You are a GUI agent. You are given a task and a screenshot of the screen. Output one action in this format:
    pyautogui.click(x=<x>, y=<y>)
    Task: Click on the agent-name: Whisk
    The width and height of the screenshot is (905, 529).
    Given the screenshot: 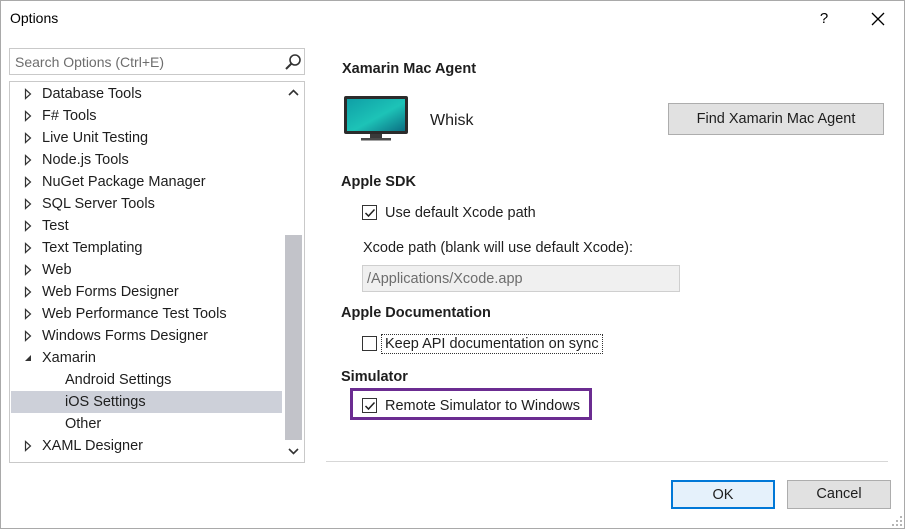 What is the action you would take?
    pyautogui.click(x=452, y=120)
    